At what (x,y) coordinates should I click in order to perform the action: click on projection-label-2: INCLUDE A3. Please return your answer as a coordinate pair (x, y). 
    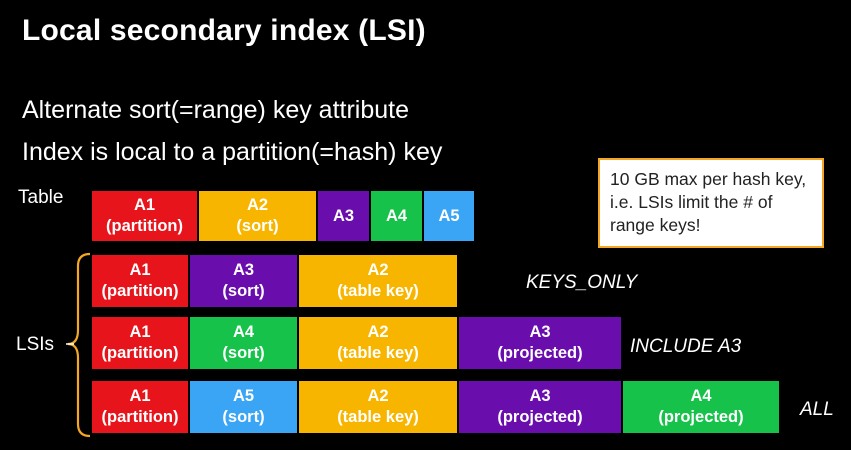
    Looking at the image, I should click on (686, 346).